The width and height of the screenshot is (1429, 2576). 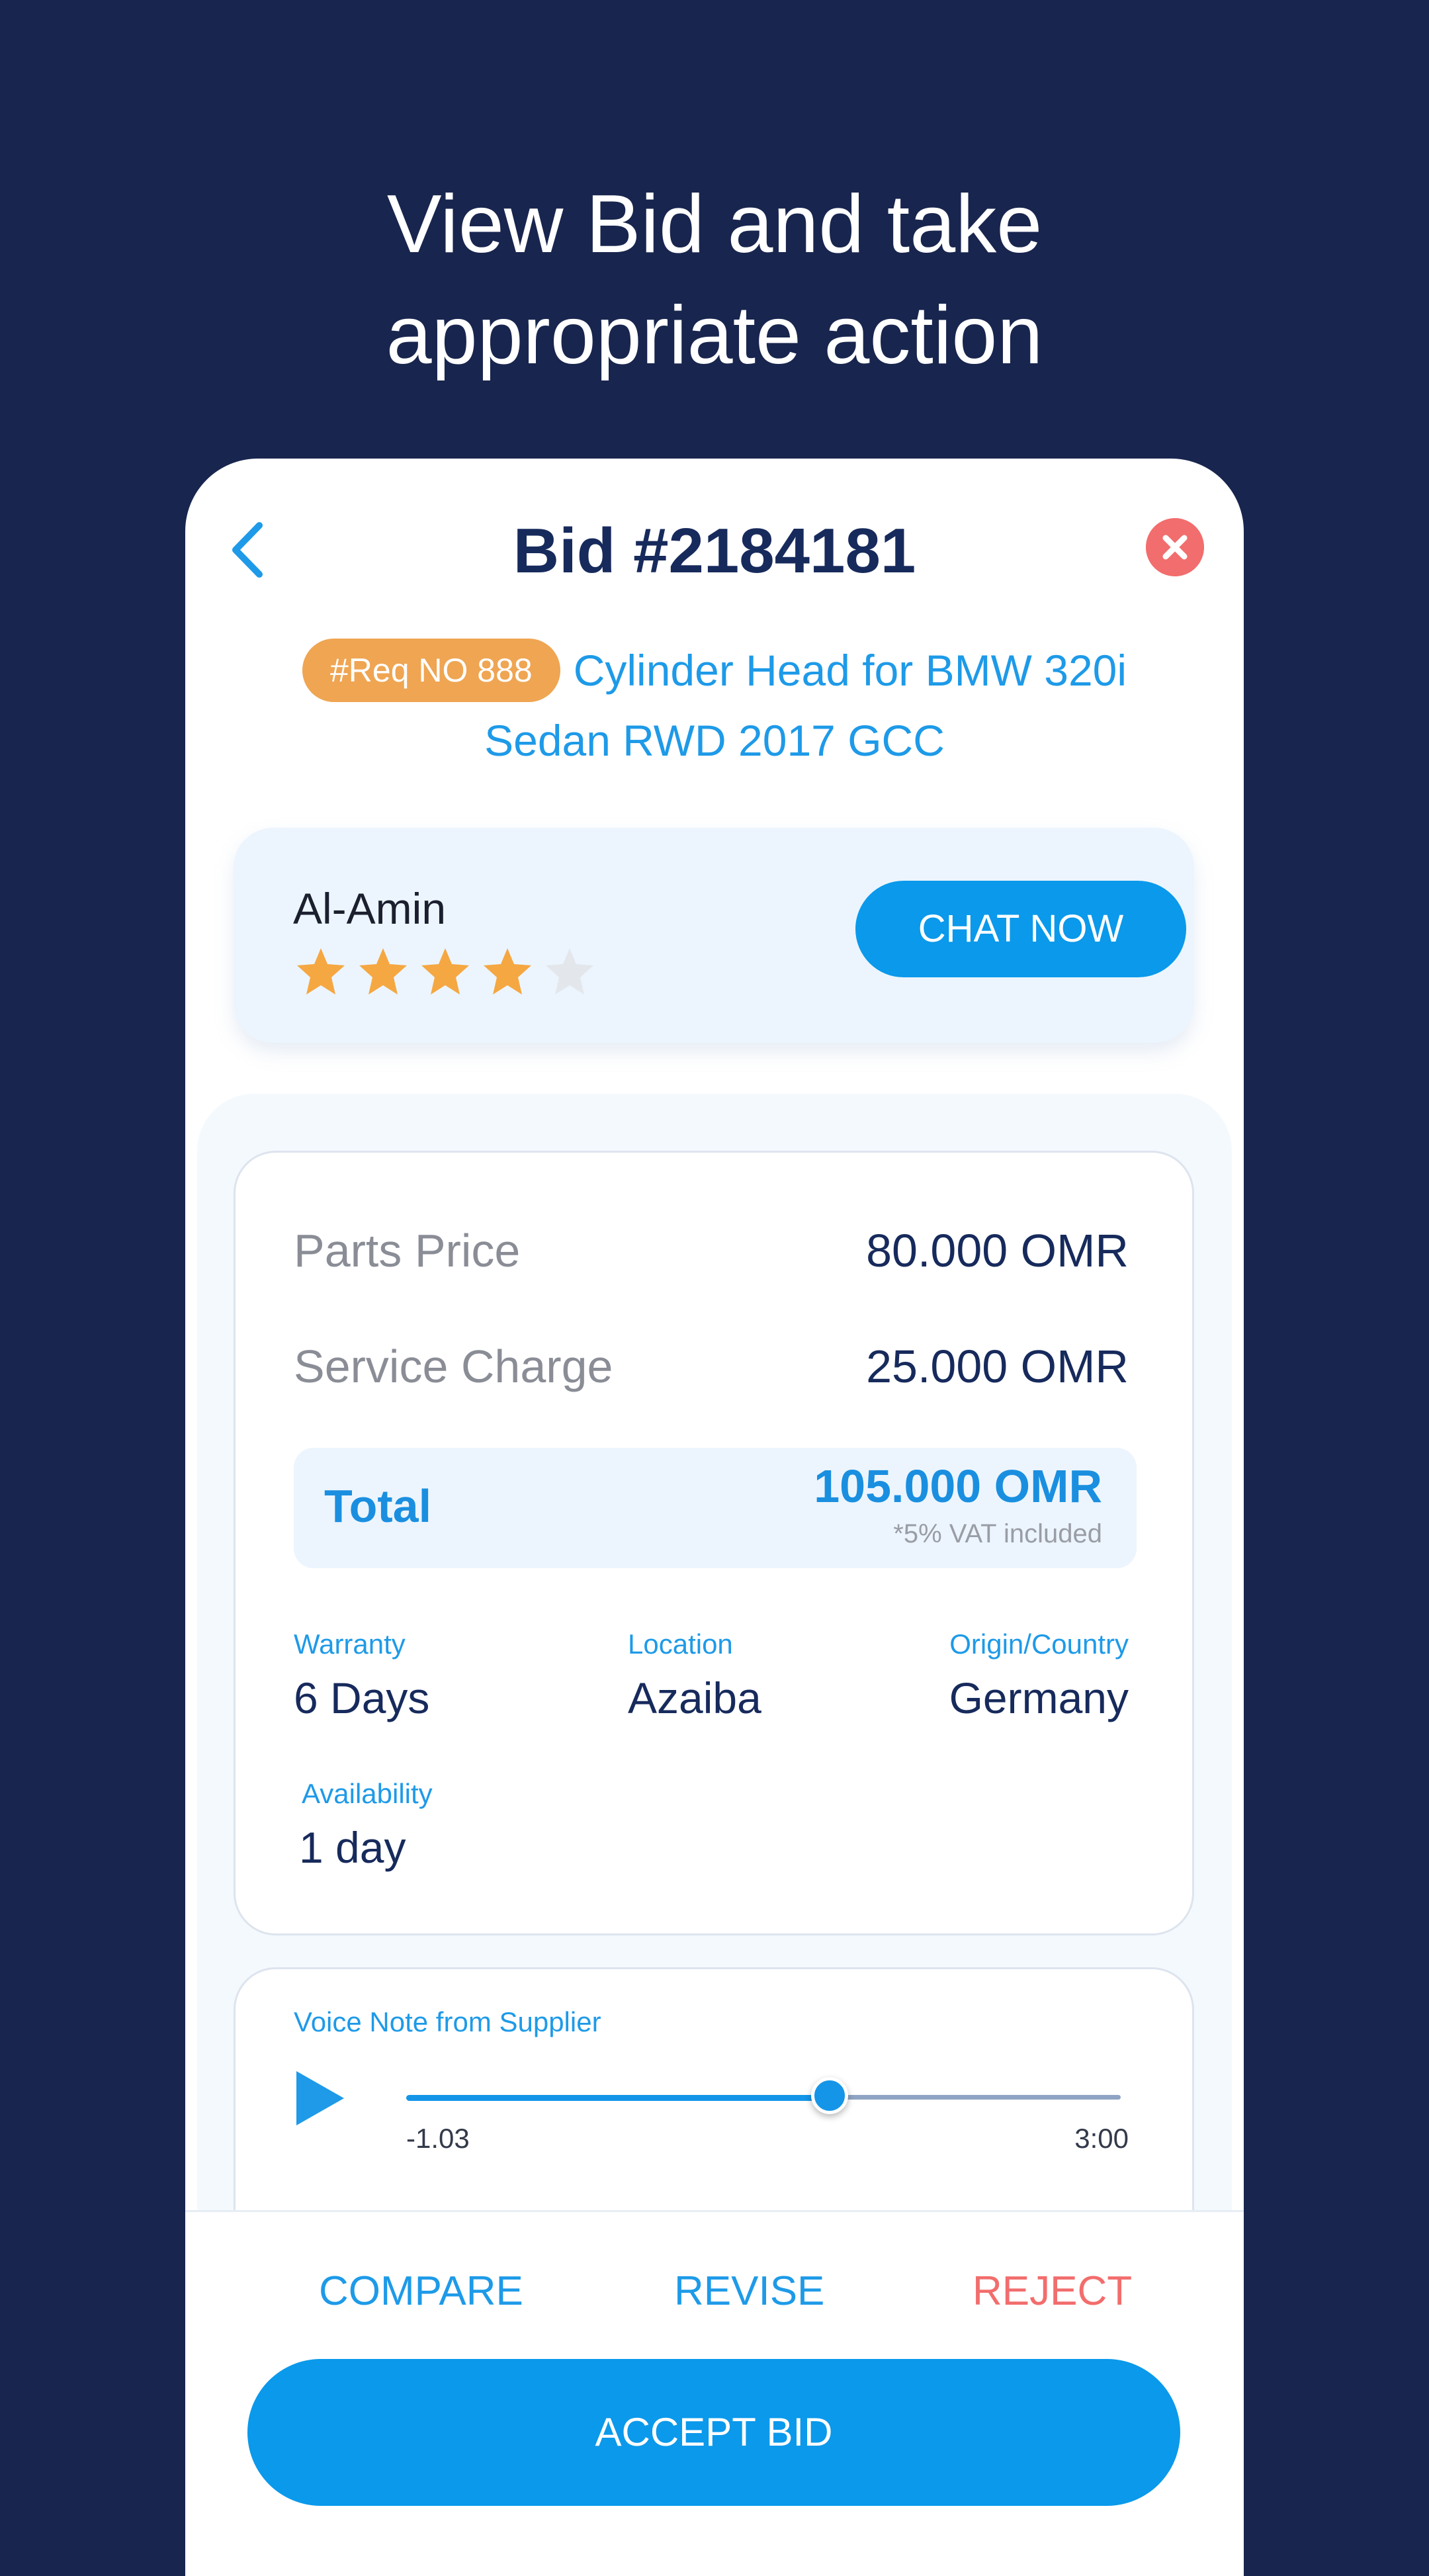 What do you see at coordinates (370, 908) in the screenshot?
I see `seller-name: Al-Amin` at bounding box center [370, 908].